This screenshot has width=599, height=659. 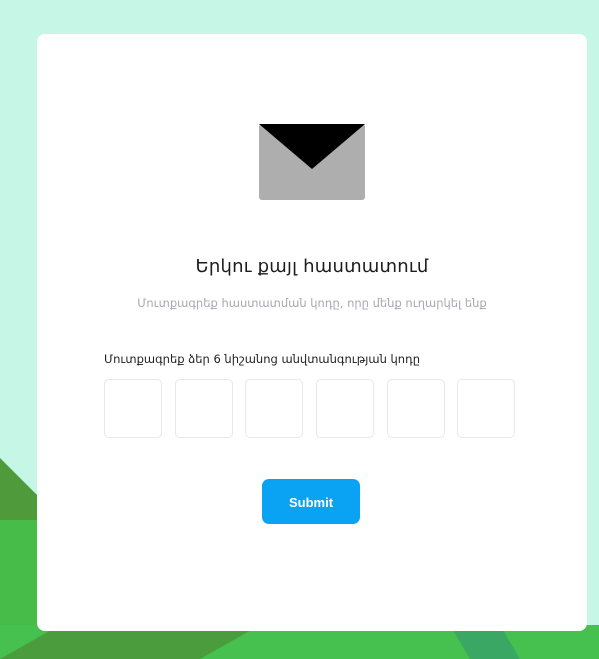 I want to click on code-input-group, so click(x=312, y=409).